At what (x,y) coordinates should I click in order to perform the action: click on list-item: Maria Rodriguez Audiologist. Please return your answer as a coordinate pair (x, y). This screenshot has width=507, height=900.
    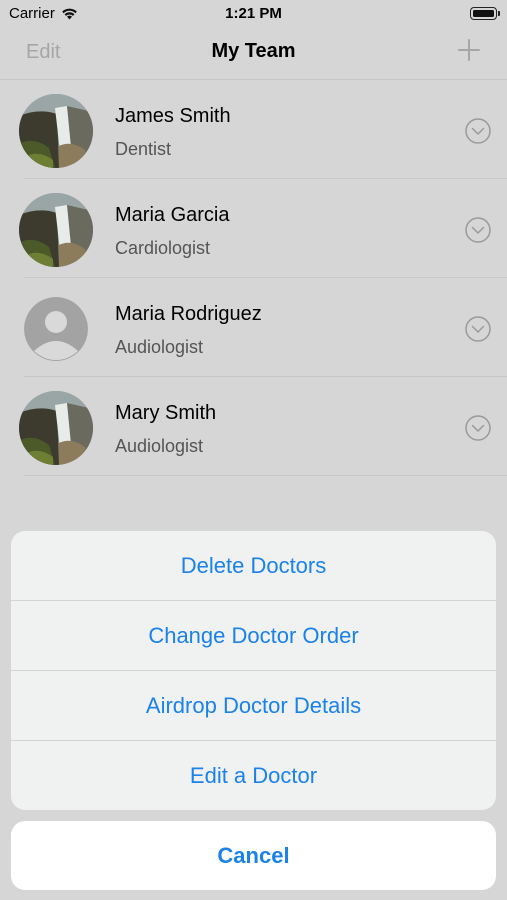
    Looking at the image, I should click on (265, 327).